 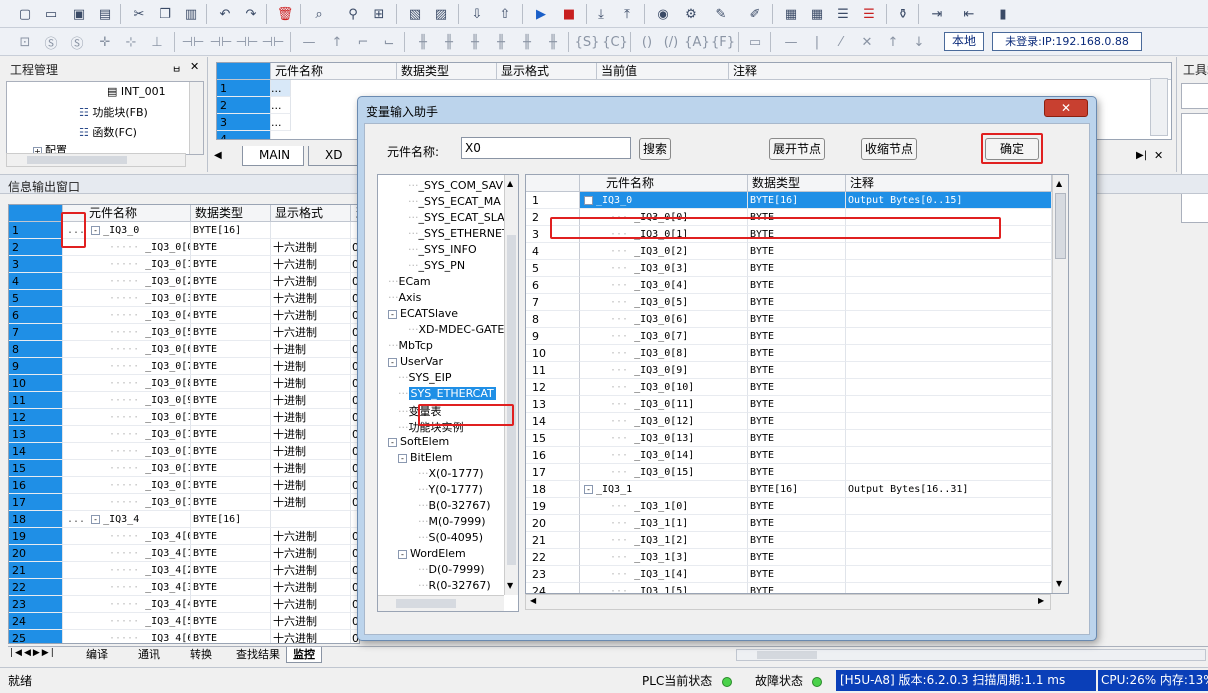 I want to click on table-row: 19 ··· _IQ3_1[0] BYTE, so click(x=789, y=506).